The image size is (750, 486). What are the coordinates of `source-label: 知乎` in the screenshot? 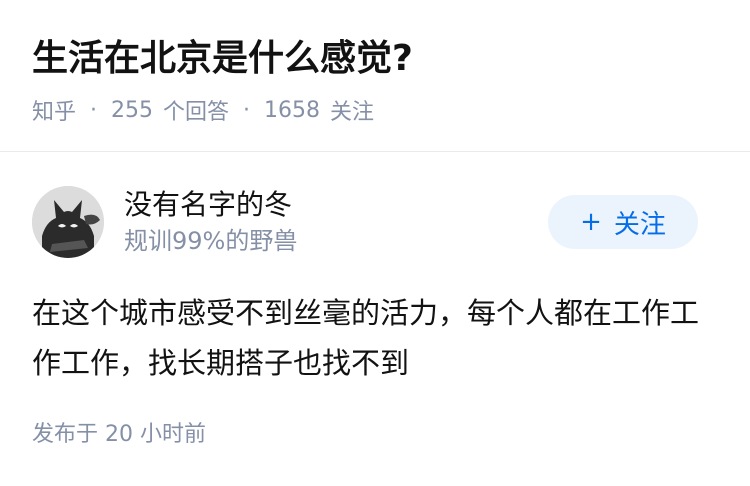 It's located at (54, 110).